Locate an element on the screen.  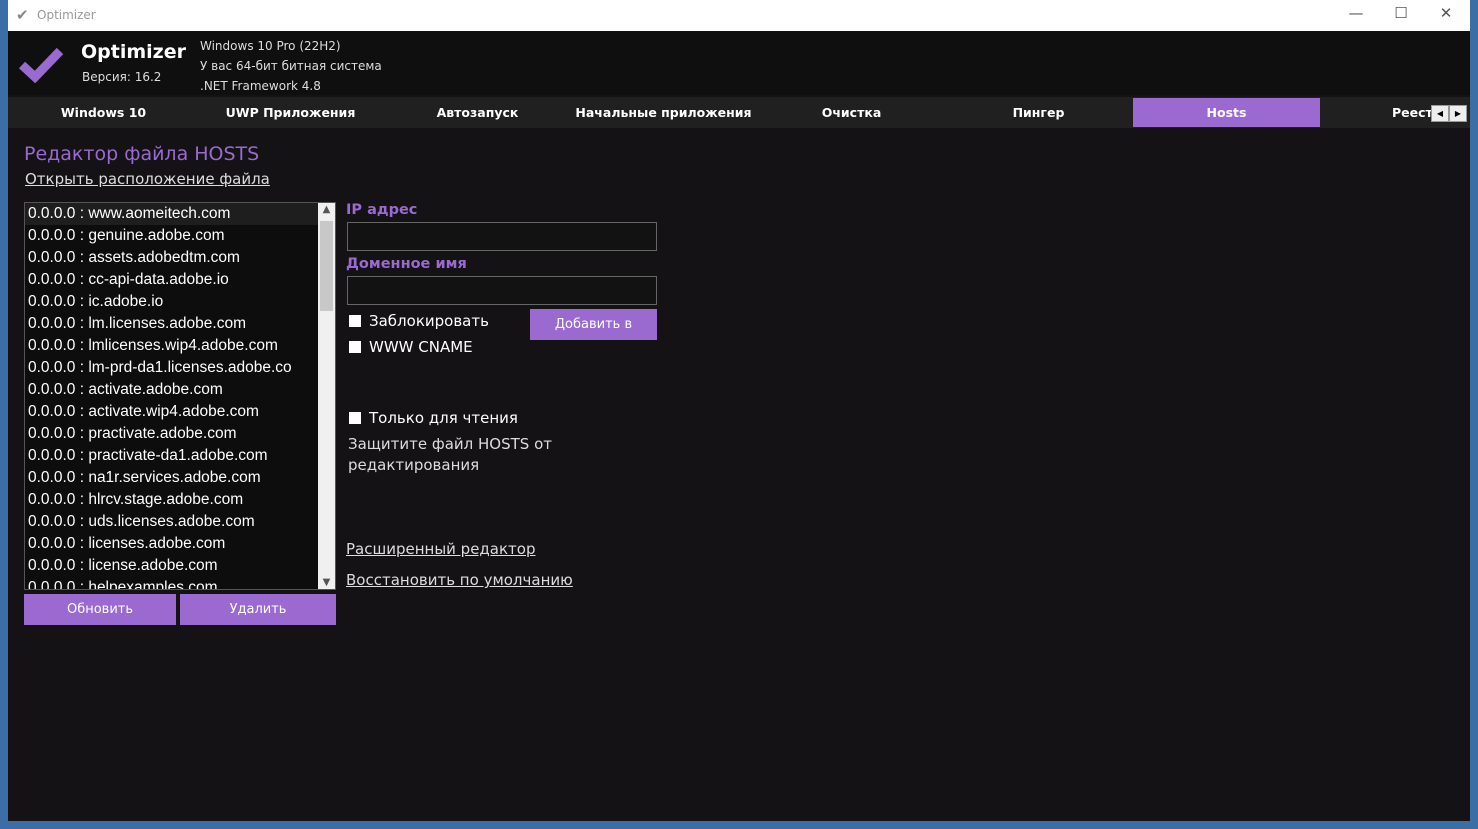
page-title: Редактор файла HOSTS is located at coordinates (142, 154).